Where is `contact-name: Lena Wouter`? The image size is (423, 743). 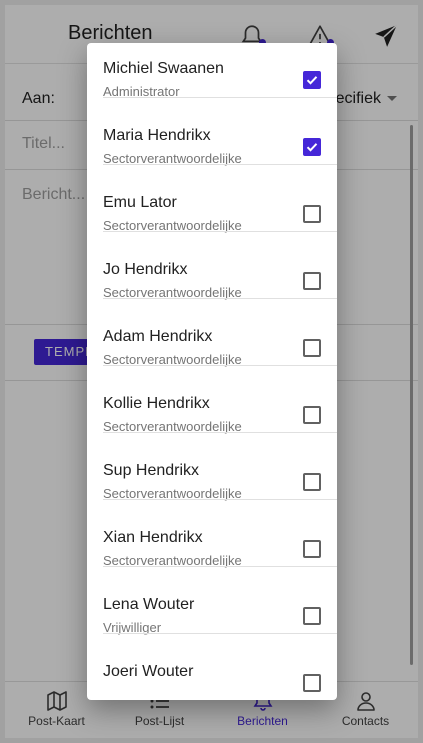
contact-name: Lena Wouter is located at coordinates (149, 604).